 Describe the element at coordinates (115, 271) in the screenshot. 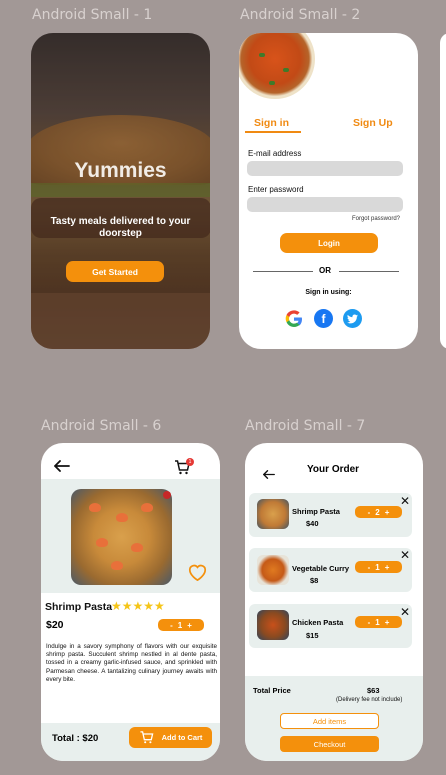

I see `get-started-button: Get Started` at that location.